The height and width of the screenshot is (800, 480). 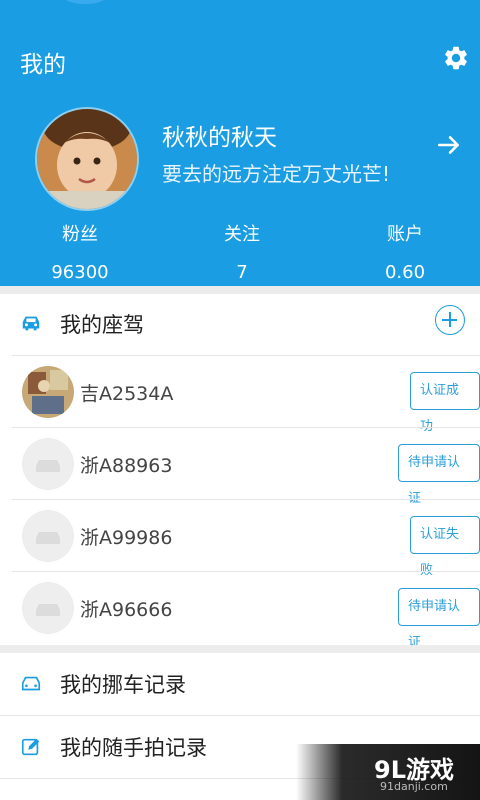 I want to click on vehicle-plate: 浙A99986, so click(x=126, y=538).